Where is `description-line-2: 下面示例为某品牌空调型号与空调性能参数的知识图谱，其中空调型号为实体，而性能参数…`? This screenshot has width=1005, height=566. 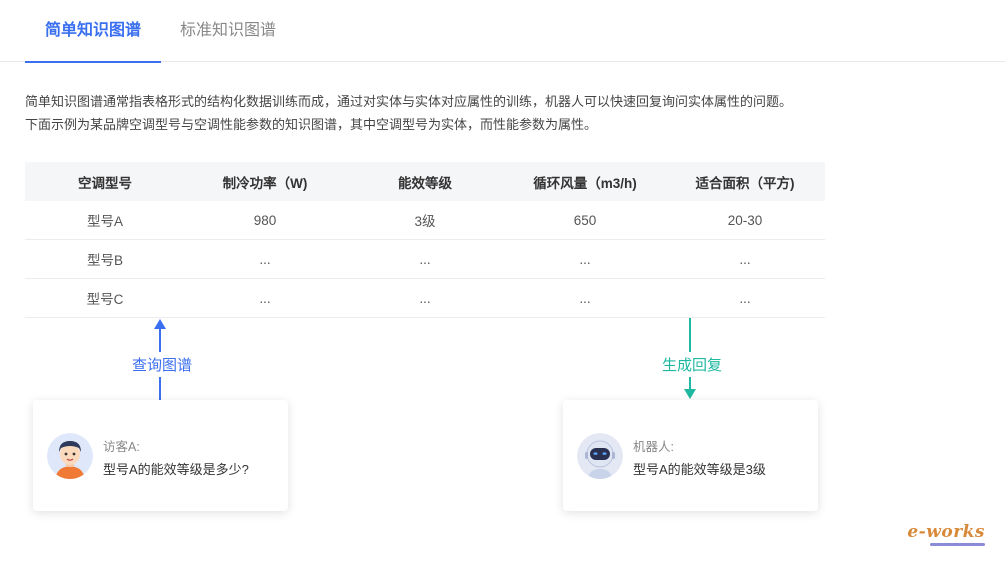 description-line-2: 下面示例为某品牌空调型号与空调性能参数的知识图谱，其中空调型号为实体，而性能参数… is located at coordinates (311, 124).